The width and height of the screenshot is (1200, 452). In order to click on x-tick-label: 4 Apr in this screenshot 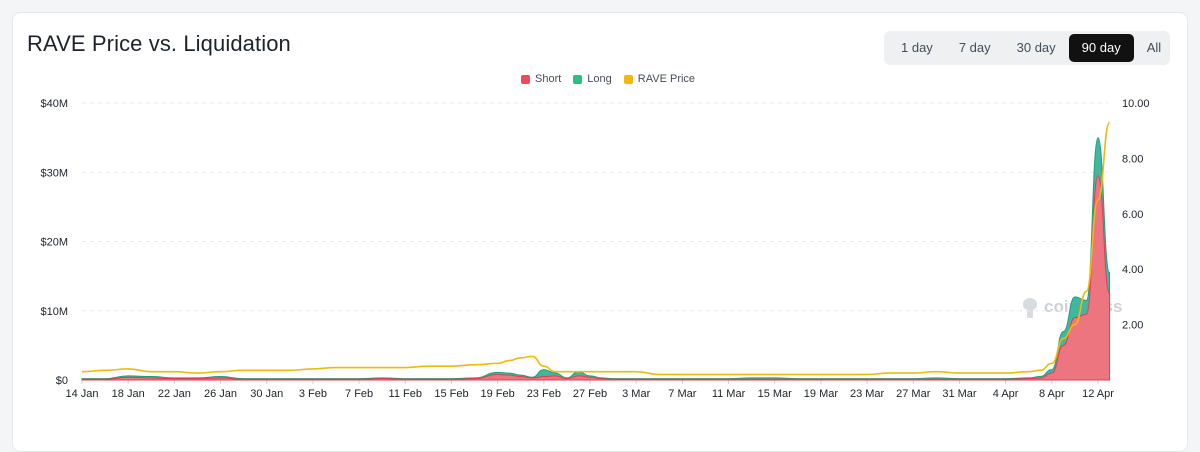, I will do `click(1006, 394)`.